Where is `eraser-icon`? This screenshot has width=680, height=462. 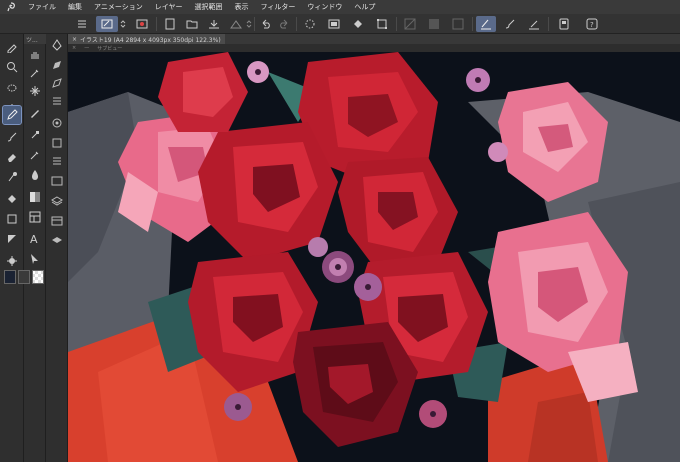 eraser-icon is located at coordinates (12, 157).